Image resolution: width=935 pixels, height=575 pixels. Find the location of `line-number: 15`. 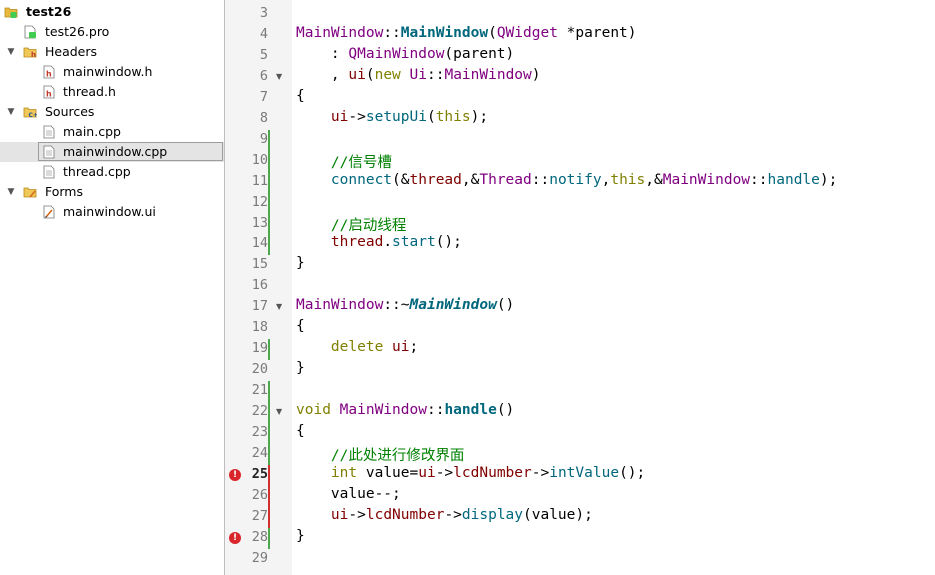

line-number: 15 is located at coordinates (246, 264).